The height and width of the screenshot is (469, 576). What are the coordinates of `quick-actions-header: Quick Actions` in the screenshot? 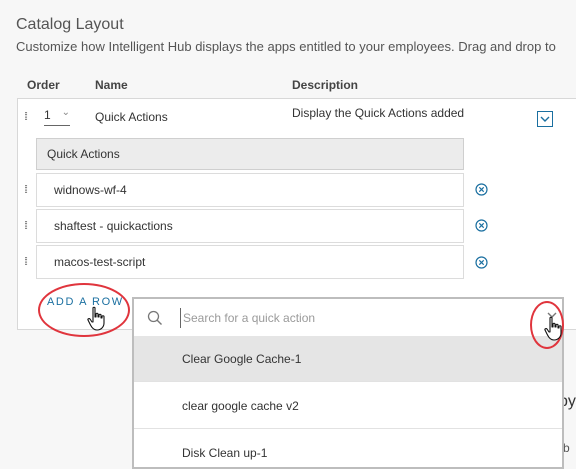 It's located at (250, 154).